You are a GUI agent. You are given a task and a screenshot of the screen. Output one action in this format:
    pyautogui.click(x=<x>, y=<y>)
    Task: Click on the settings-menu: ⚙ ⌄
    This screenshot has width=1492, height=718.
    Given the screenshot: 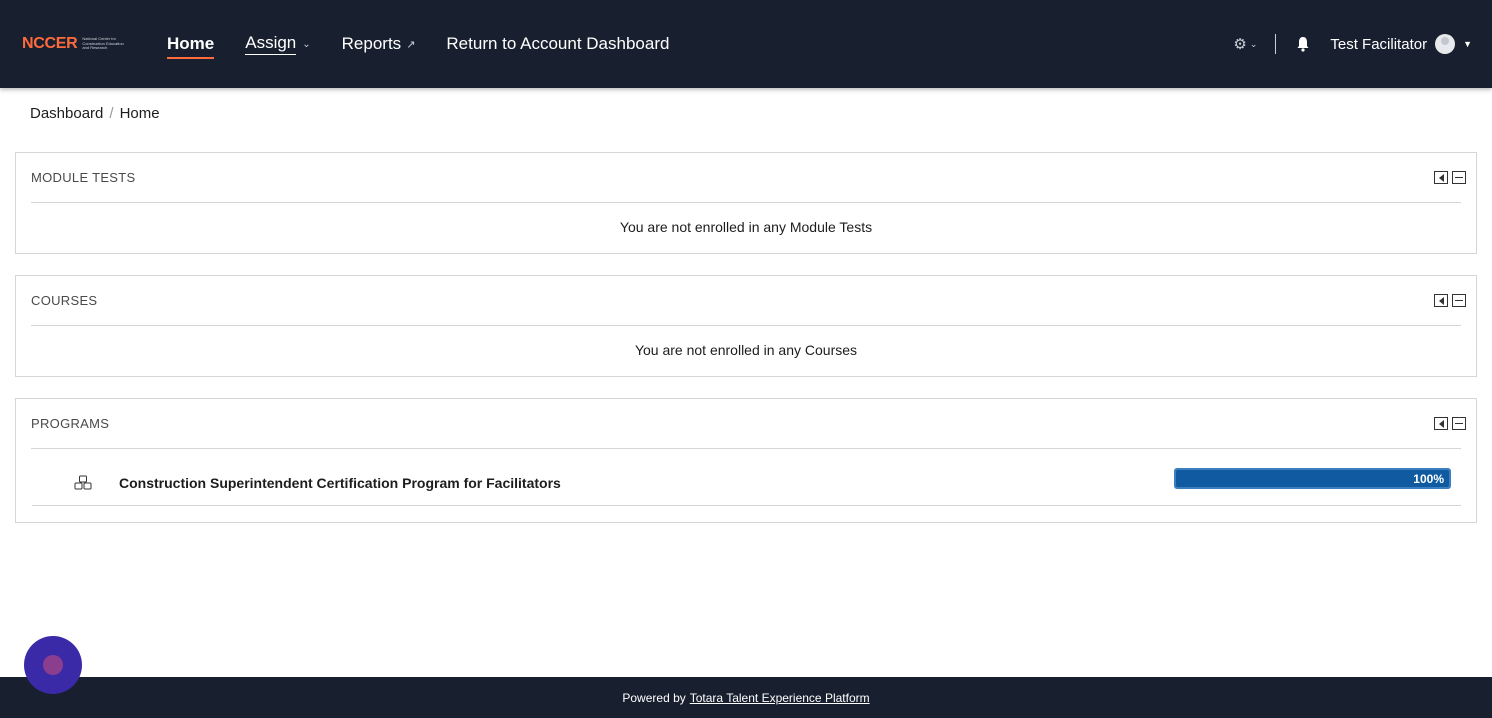 What is the action you would take?
    pyautogui.click(x=1245, y=44)
    